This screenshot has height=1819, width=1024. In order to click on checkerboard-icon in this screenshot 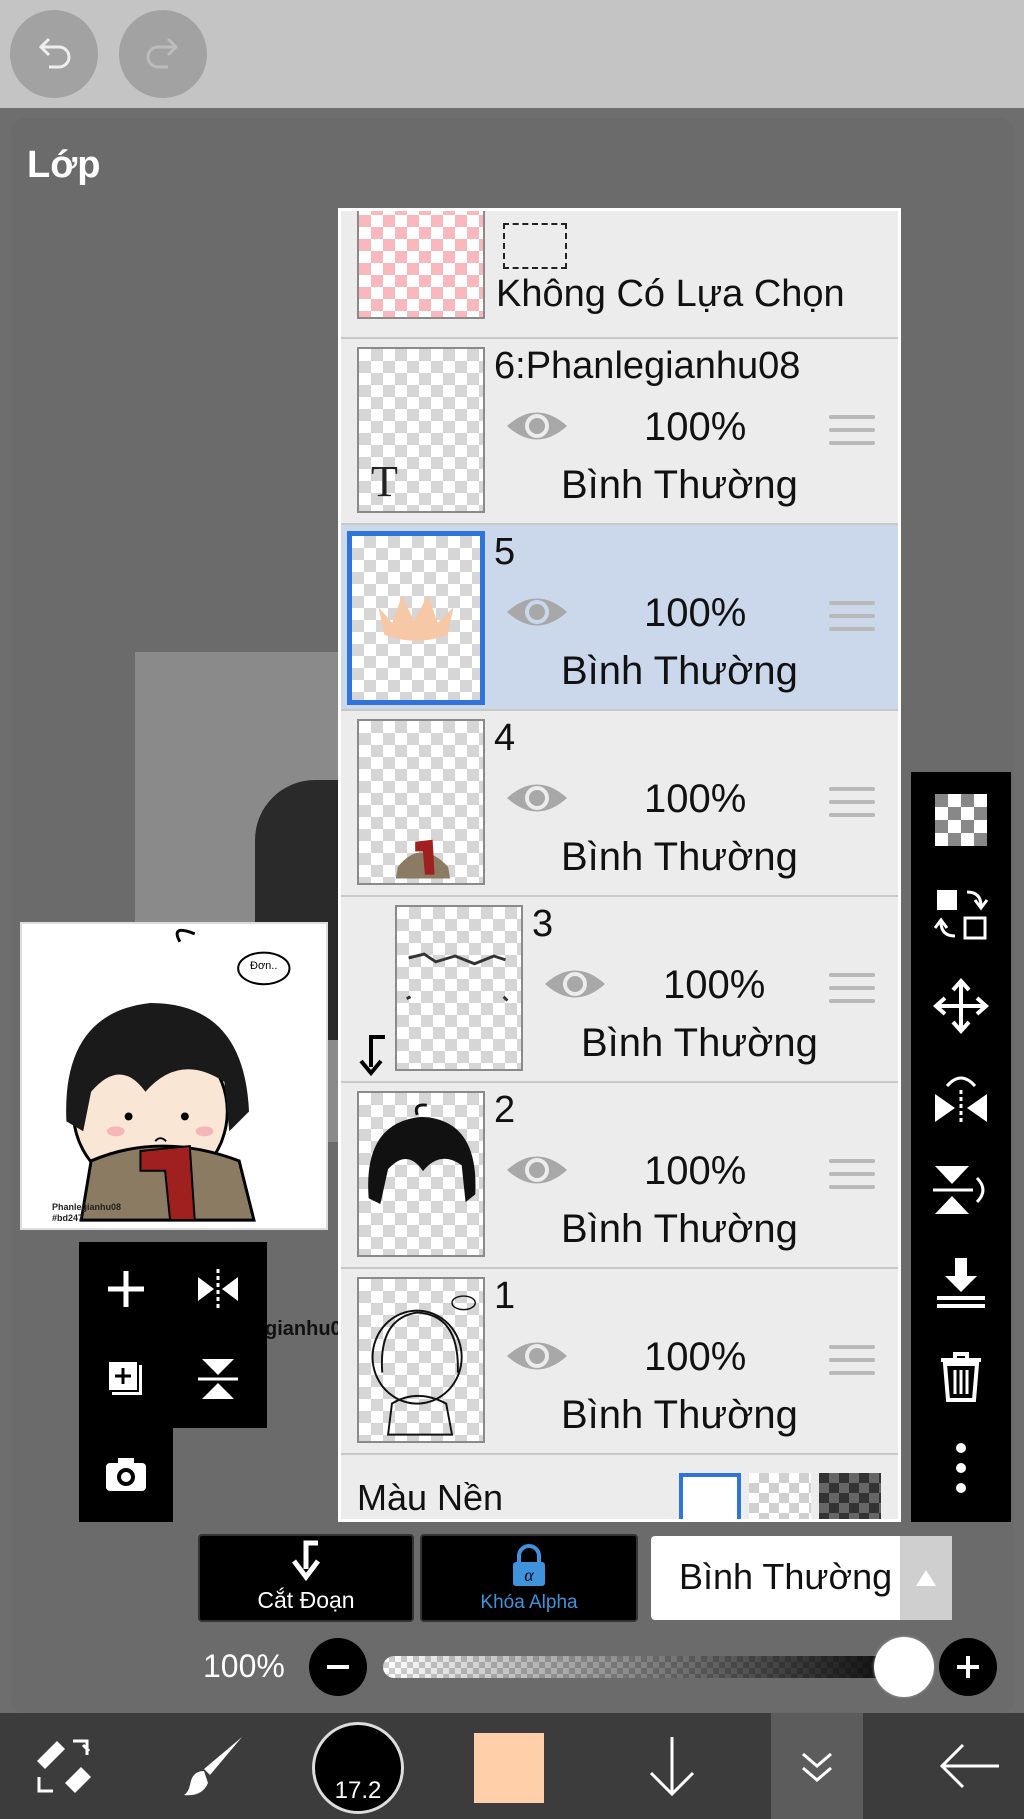, I will do `click(961, 820)`.